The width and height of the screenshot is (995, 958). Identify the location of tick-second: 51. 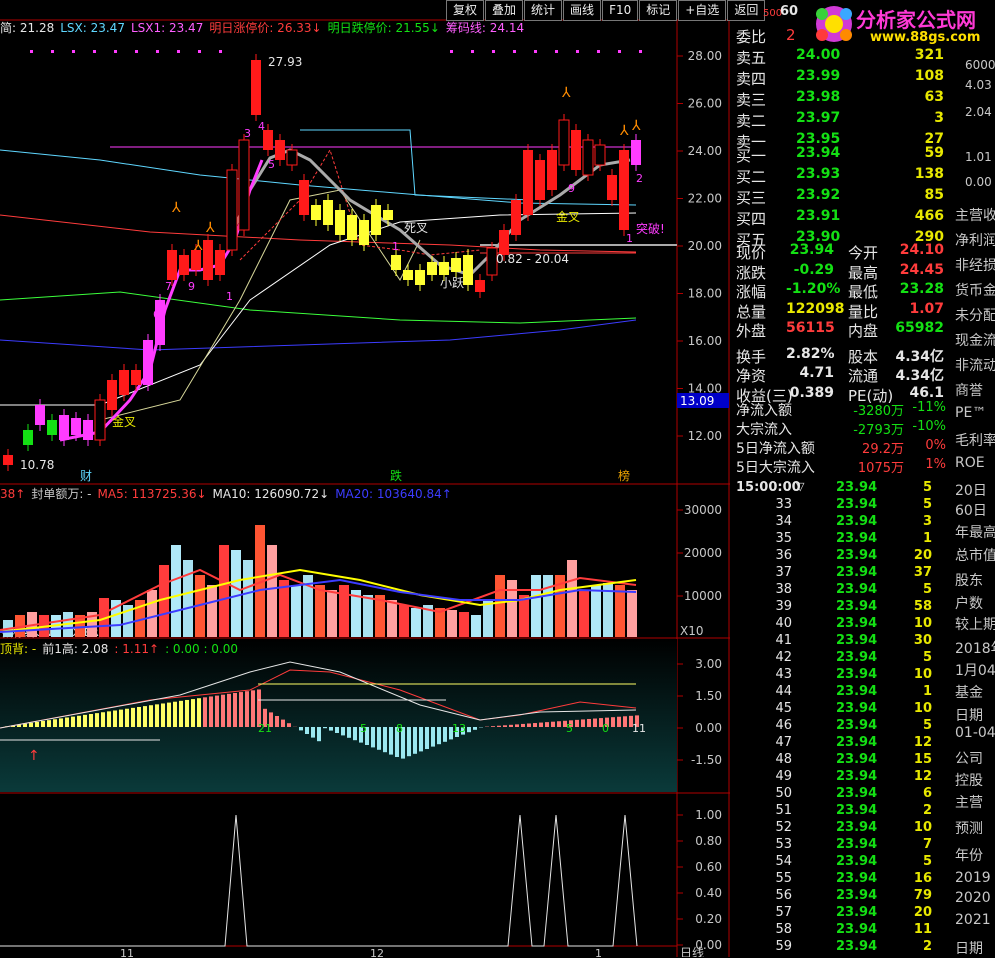
(781, 810).